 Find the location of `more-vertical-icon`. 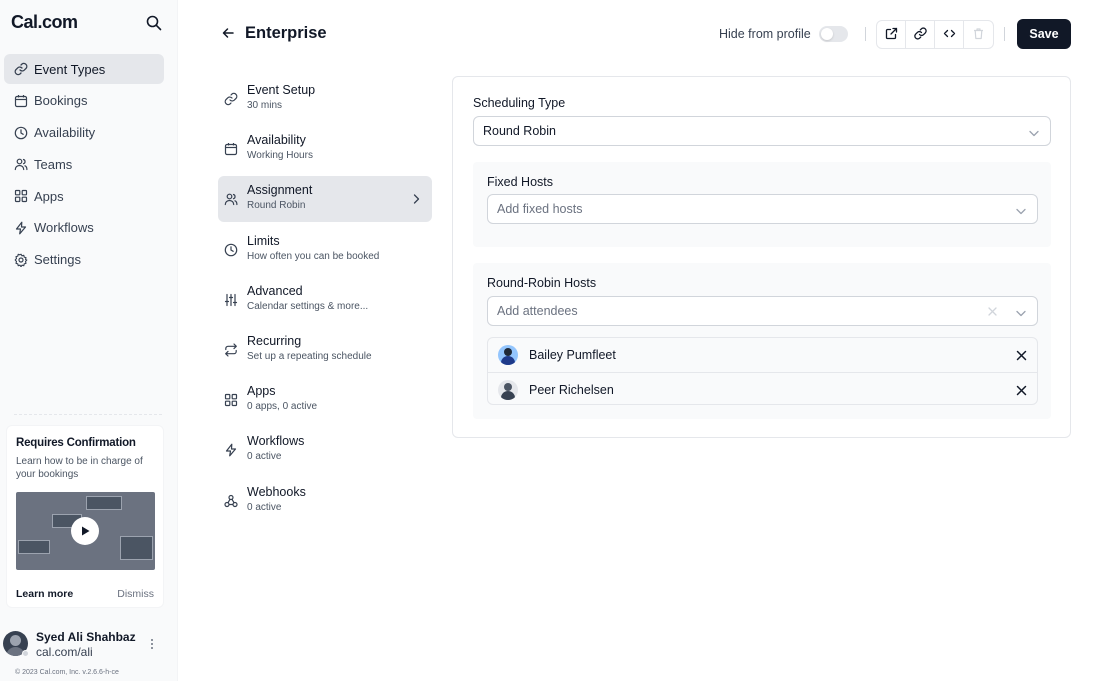

more-vertical-icon is located at coordinates (152, 644).